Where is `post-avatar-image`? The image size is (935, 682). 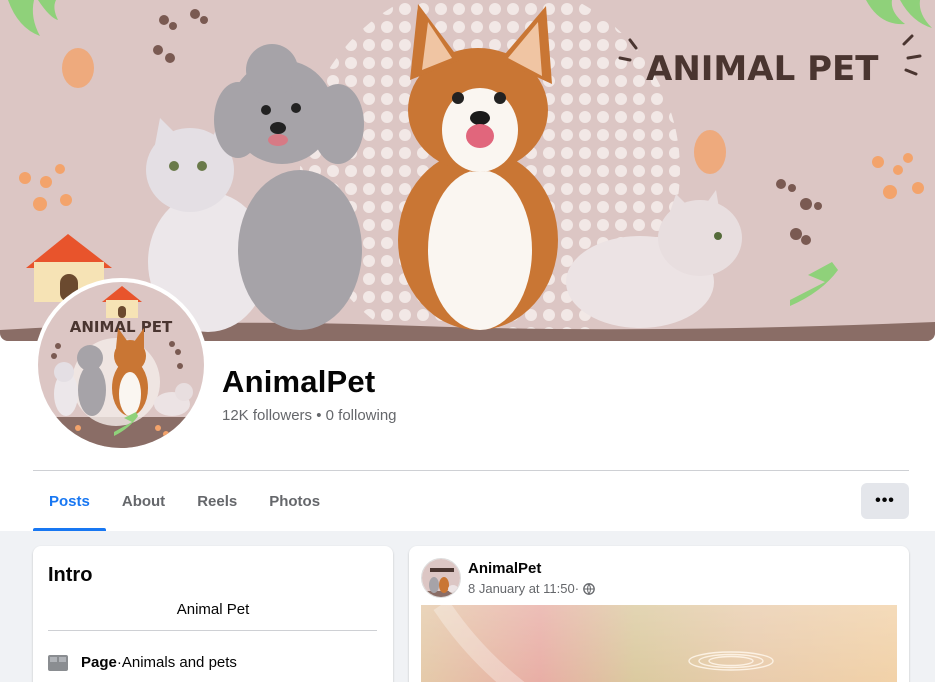 post-avatar-image is located at coordinates (441, 578).